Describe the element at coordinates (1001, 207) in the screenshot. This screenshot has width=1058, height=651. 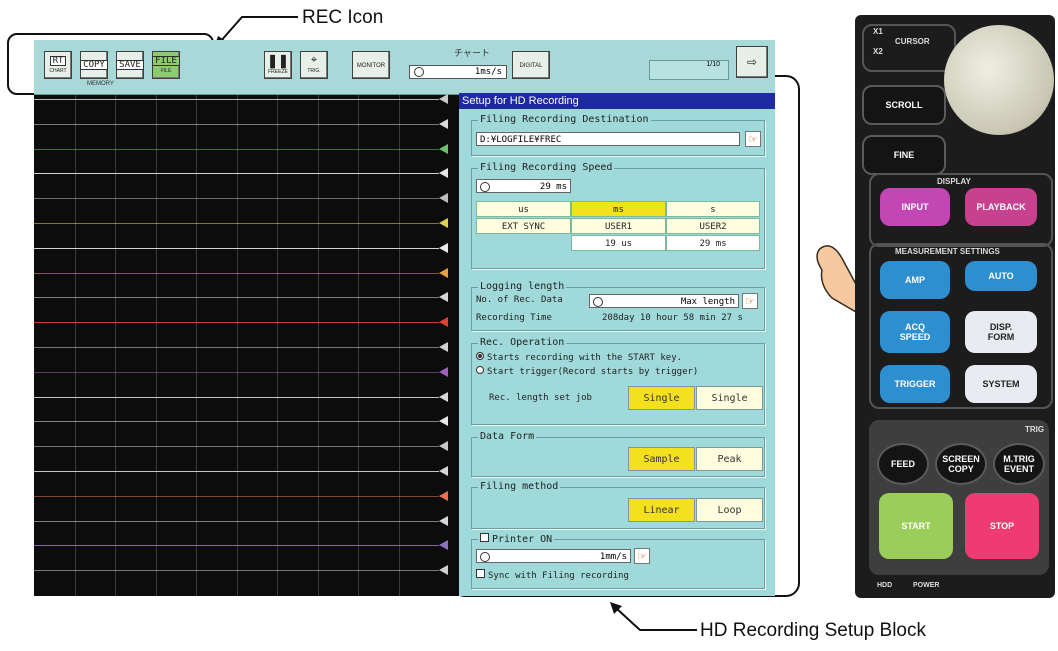
I see `playback-button: PLAYBACK` at that location.